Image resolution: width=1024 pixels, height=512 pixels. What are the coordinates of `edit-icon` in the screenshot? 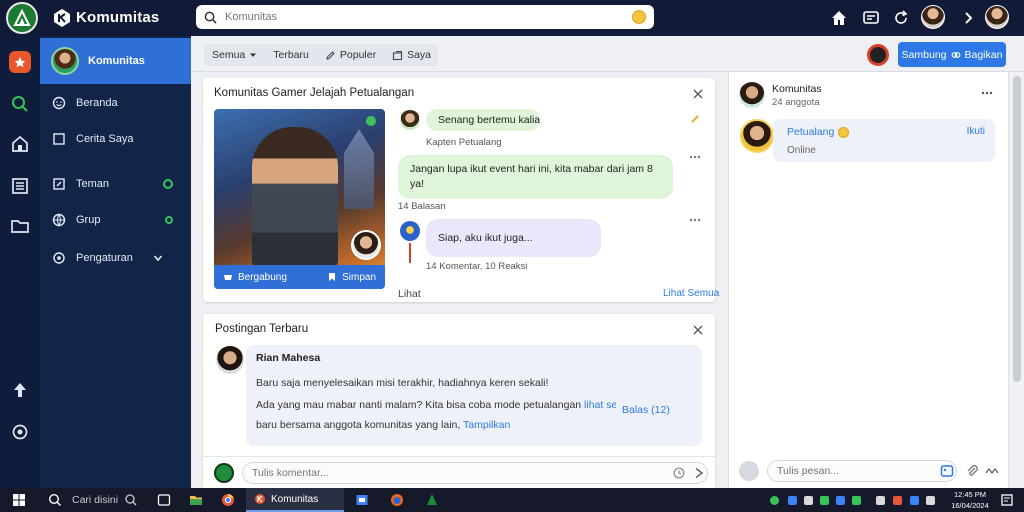 It's located at (59, 184).